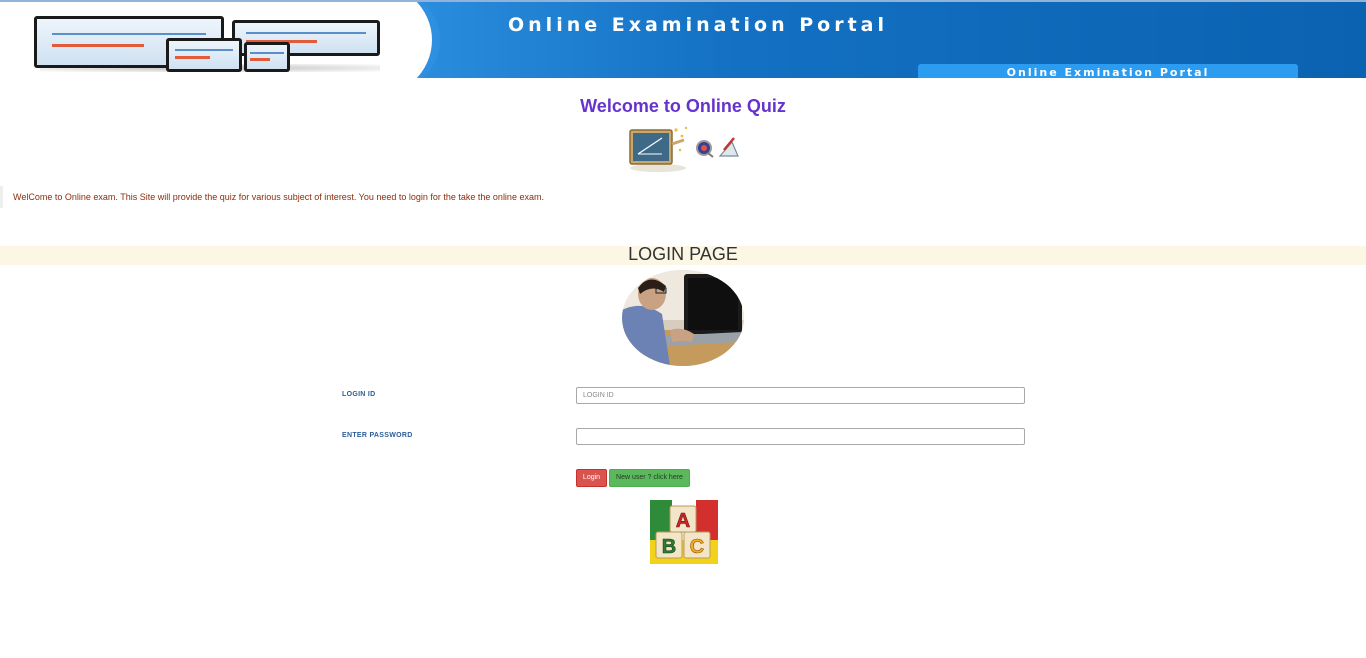  Describe the element at coordinates (267, 57) in the screenshot. I see `phone-device-icon` at that location.